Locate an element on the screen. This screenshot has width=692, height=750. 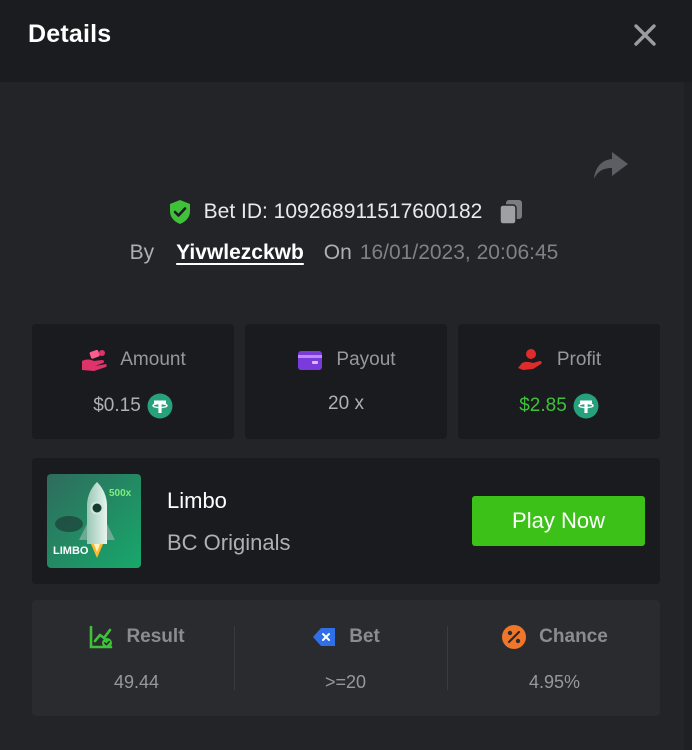
game-thumbnail: 500x LIMBO is located at coordinates (94, 521).